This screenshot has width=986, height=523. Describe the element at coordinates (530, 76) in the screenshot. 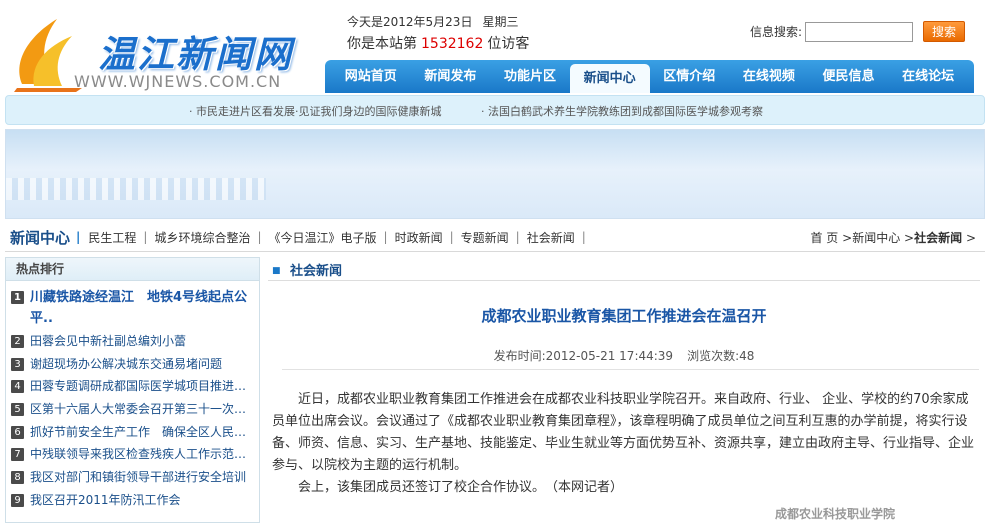

I see `nav-function-zones: 功能片区` at that location.